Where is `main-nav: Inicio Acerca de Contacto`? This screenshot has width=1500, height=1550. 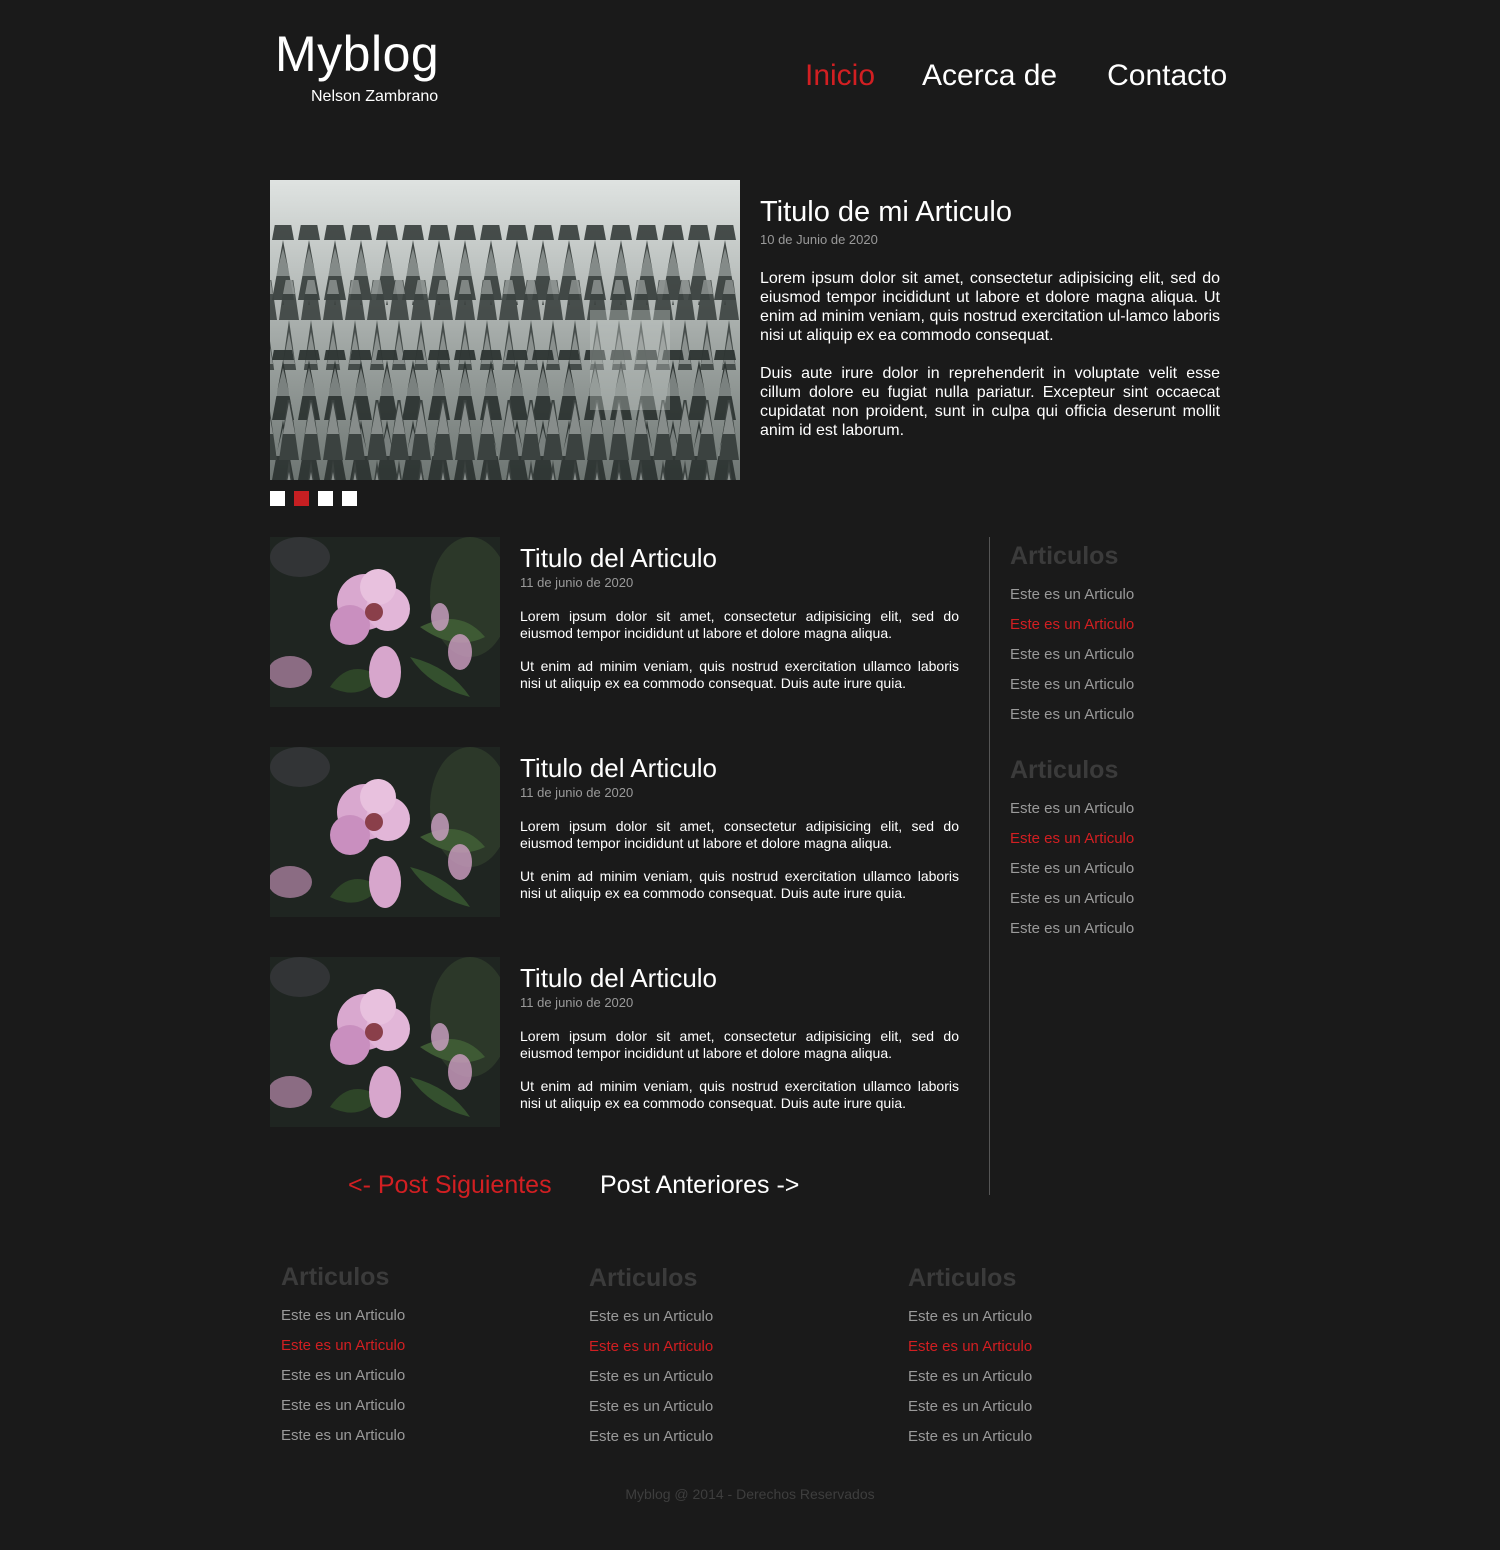
main-nav: Inicio Acerca de Contacto is located at coordinates (1016, 76).